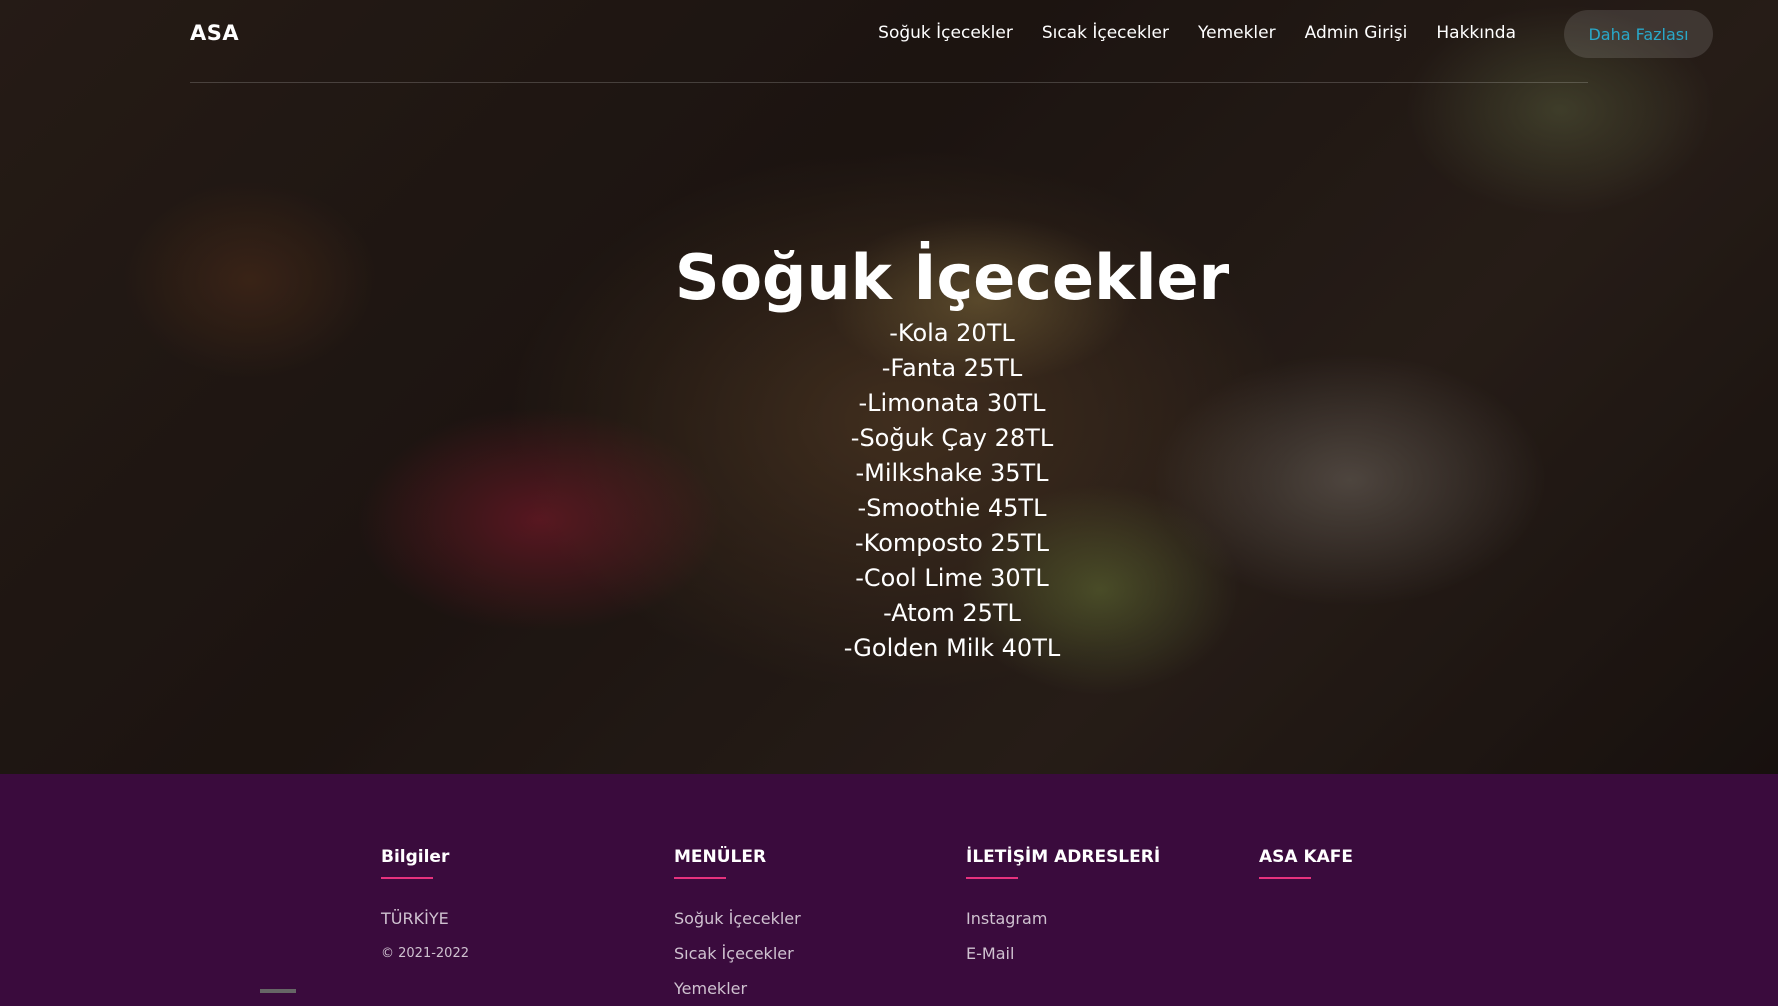 This screenshot has height=1006, width=1778. Describe the element at coordinates (952, 613) in the screenshot. I see `menu-item: -Atom 25TL` at that location.